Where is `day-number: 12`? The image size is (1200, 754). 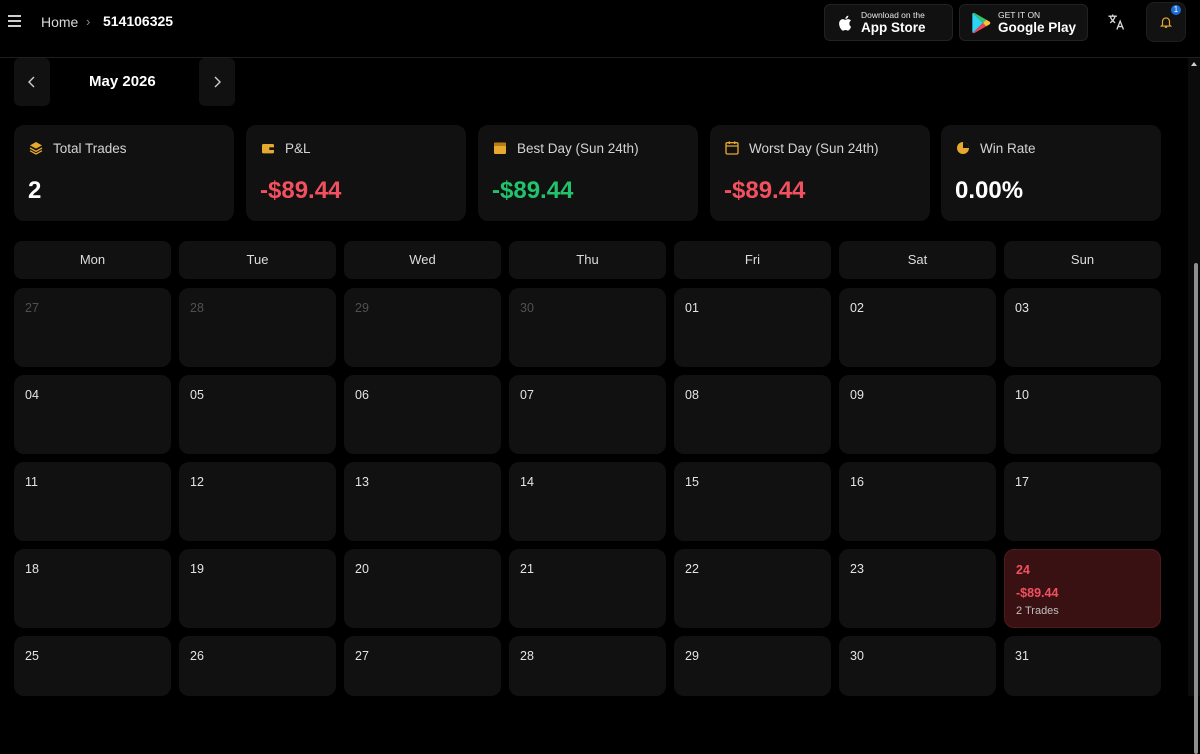 day-number: 12 is located at coordinates (197, 482).